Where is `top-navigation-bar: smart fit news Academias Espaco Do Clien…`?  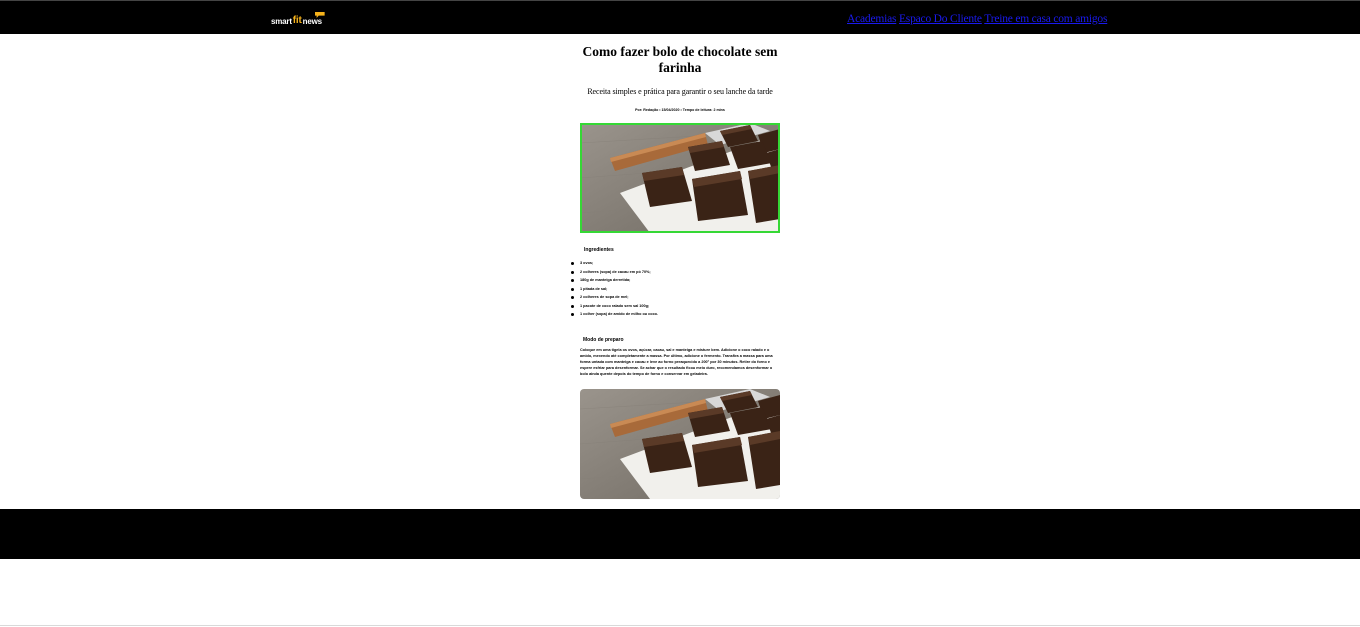 top-navigation-bar: smart fit news Academias Espaco Do Clien… is located at coordinates (680, 17).